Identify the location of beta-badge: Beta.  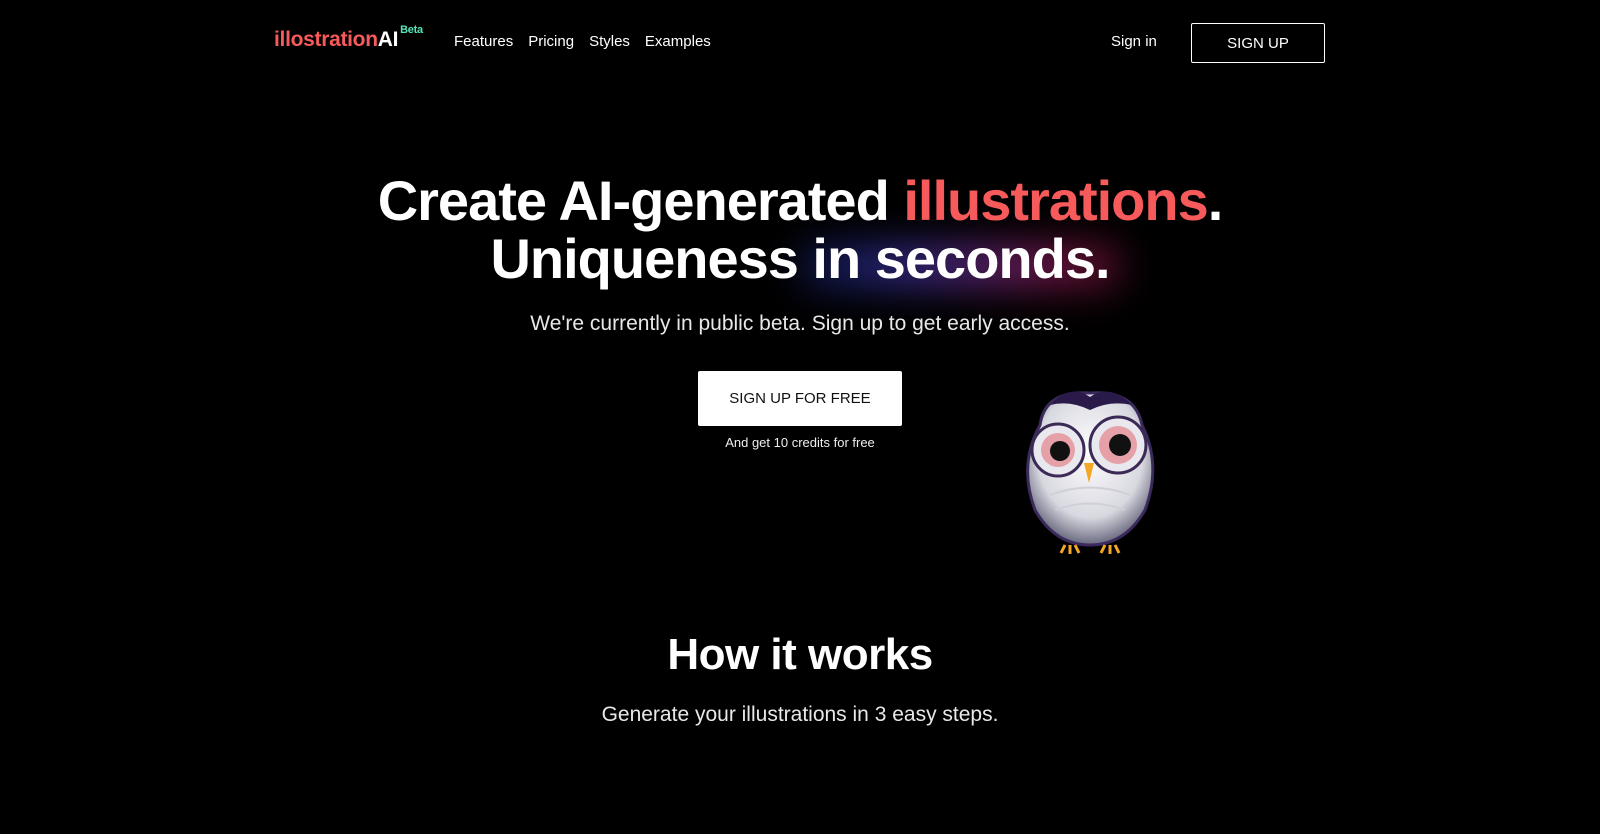
(411, 30).